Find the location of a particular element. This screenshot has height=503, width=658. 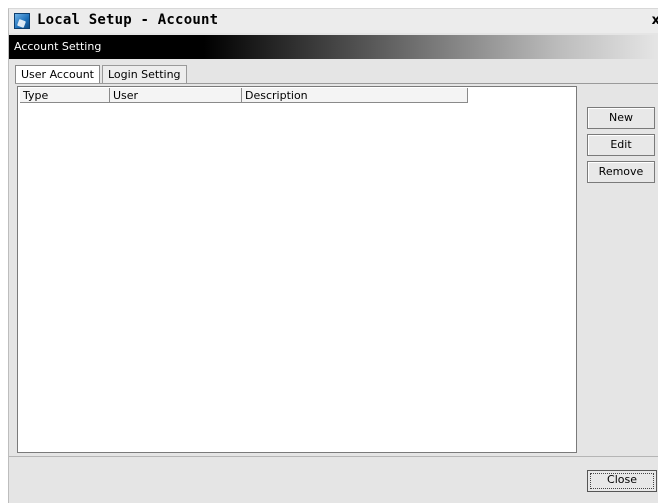

window-title: Local Setup - Account is located at coordinates (128, 20).